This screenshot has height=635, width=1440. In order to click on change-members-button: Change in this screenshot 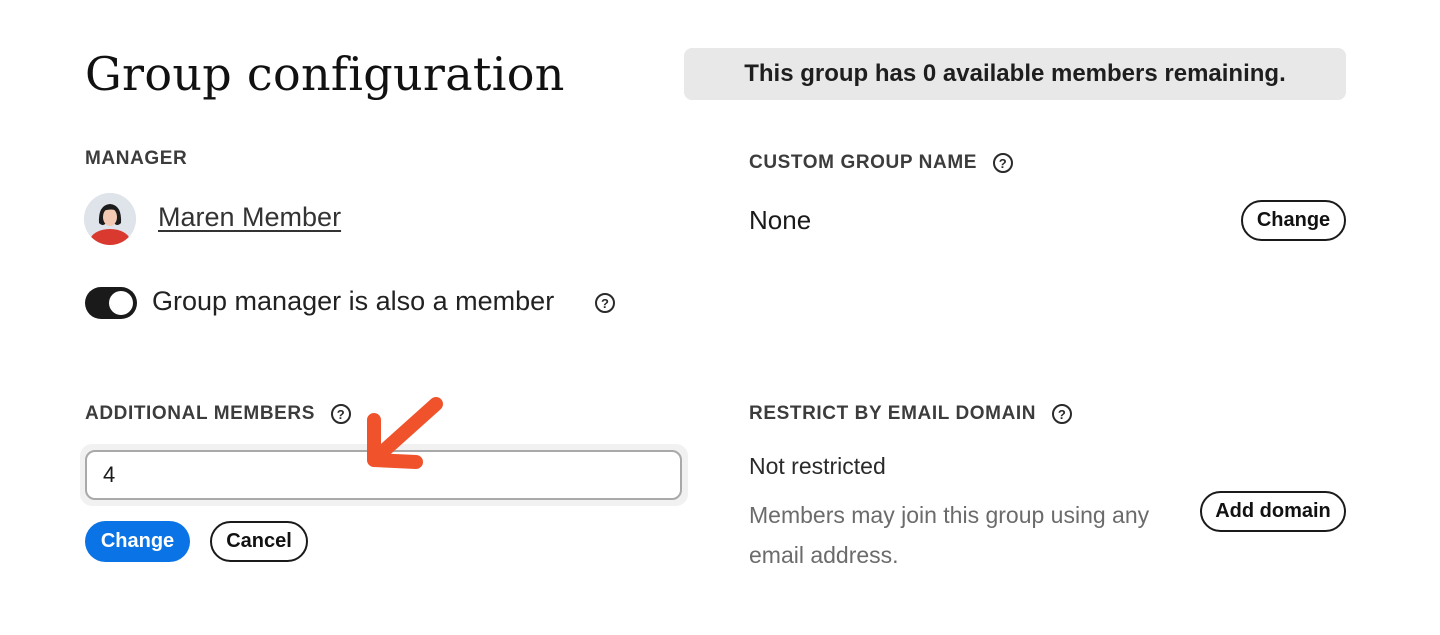, I will do `click(137, 541)`.